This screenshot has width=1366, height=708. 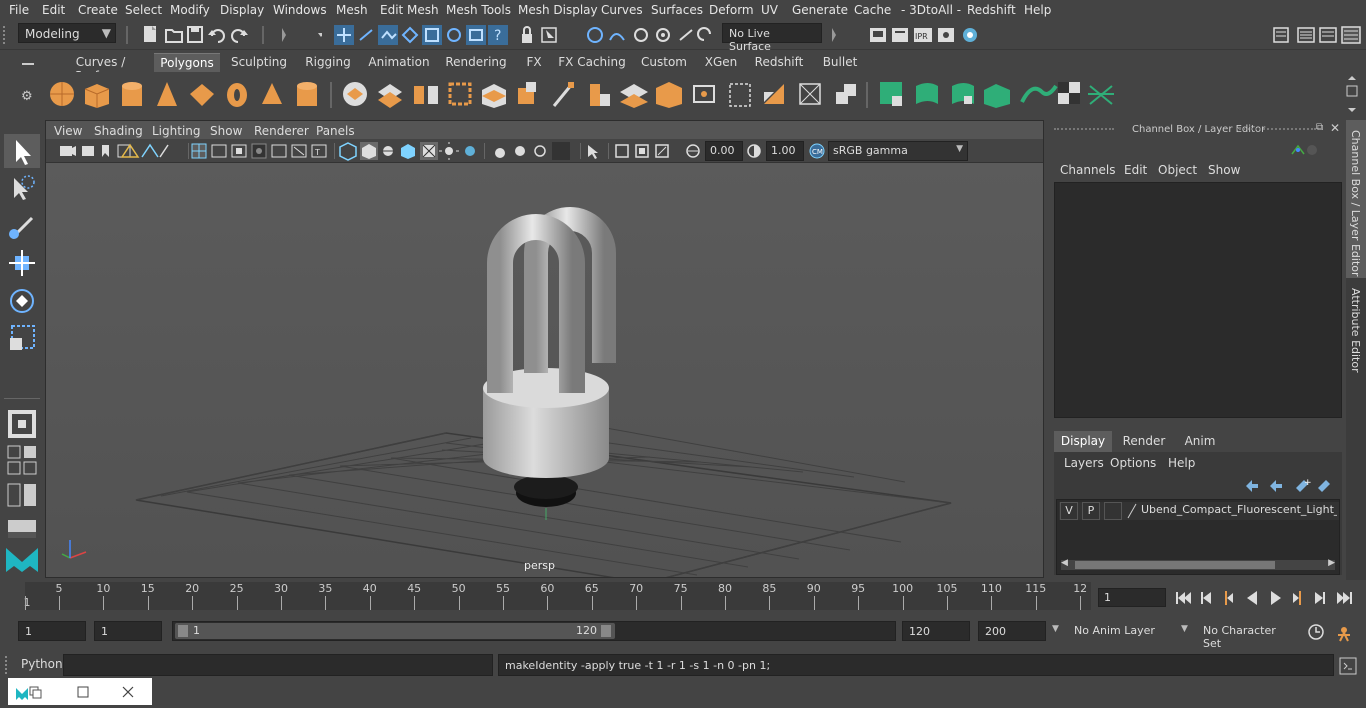 I want to click on film-gate-icon, so click(x=150, y=150).